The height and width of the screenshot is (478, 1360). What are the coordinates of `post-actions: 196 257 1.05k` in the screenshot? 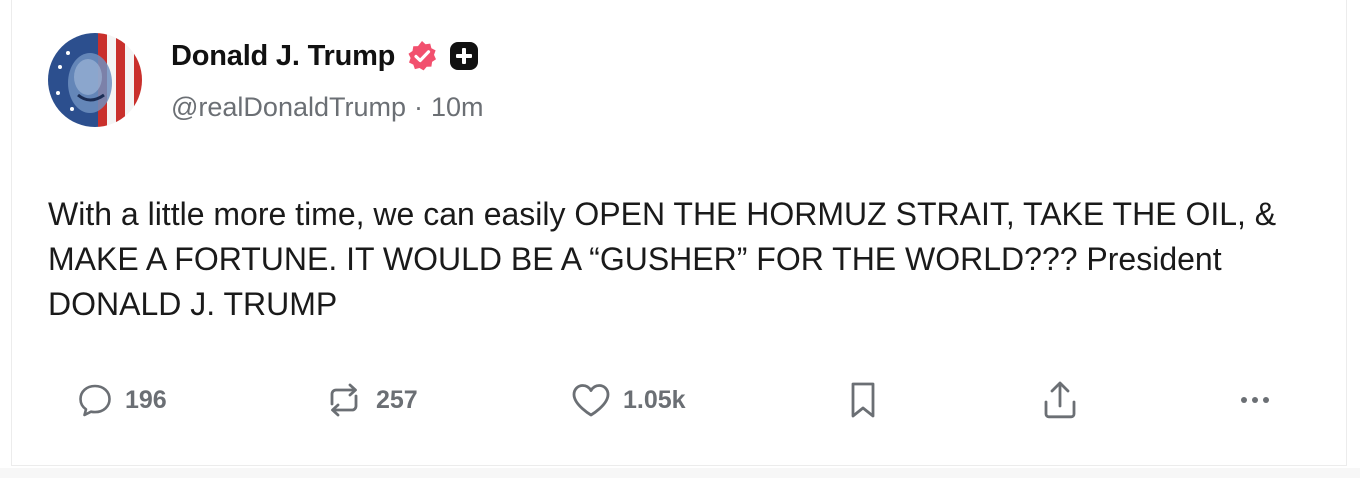 It's located at (680, 400).